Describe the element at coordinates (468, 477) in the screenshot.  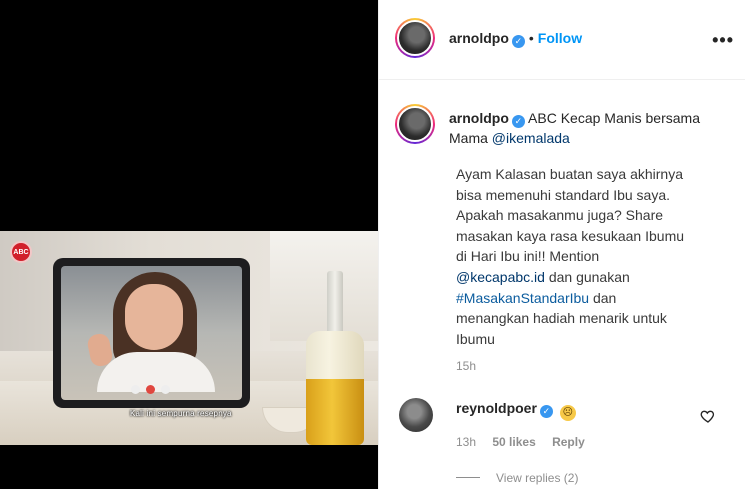
I see `replies-divider` at that location.